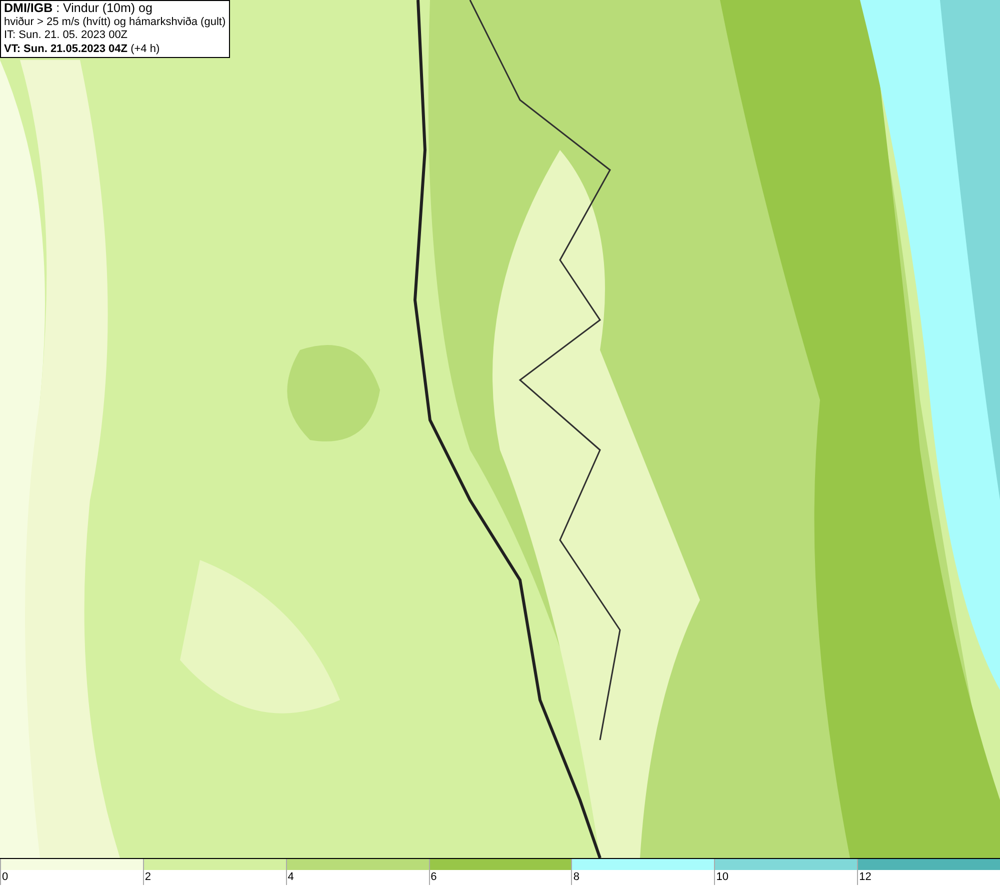 This screenshot has height=887, width=1000. What do you see at coordinates (4, 877) in the screenshot?
I see `scale-label: 0` at bounding box center [4, 877].